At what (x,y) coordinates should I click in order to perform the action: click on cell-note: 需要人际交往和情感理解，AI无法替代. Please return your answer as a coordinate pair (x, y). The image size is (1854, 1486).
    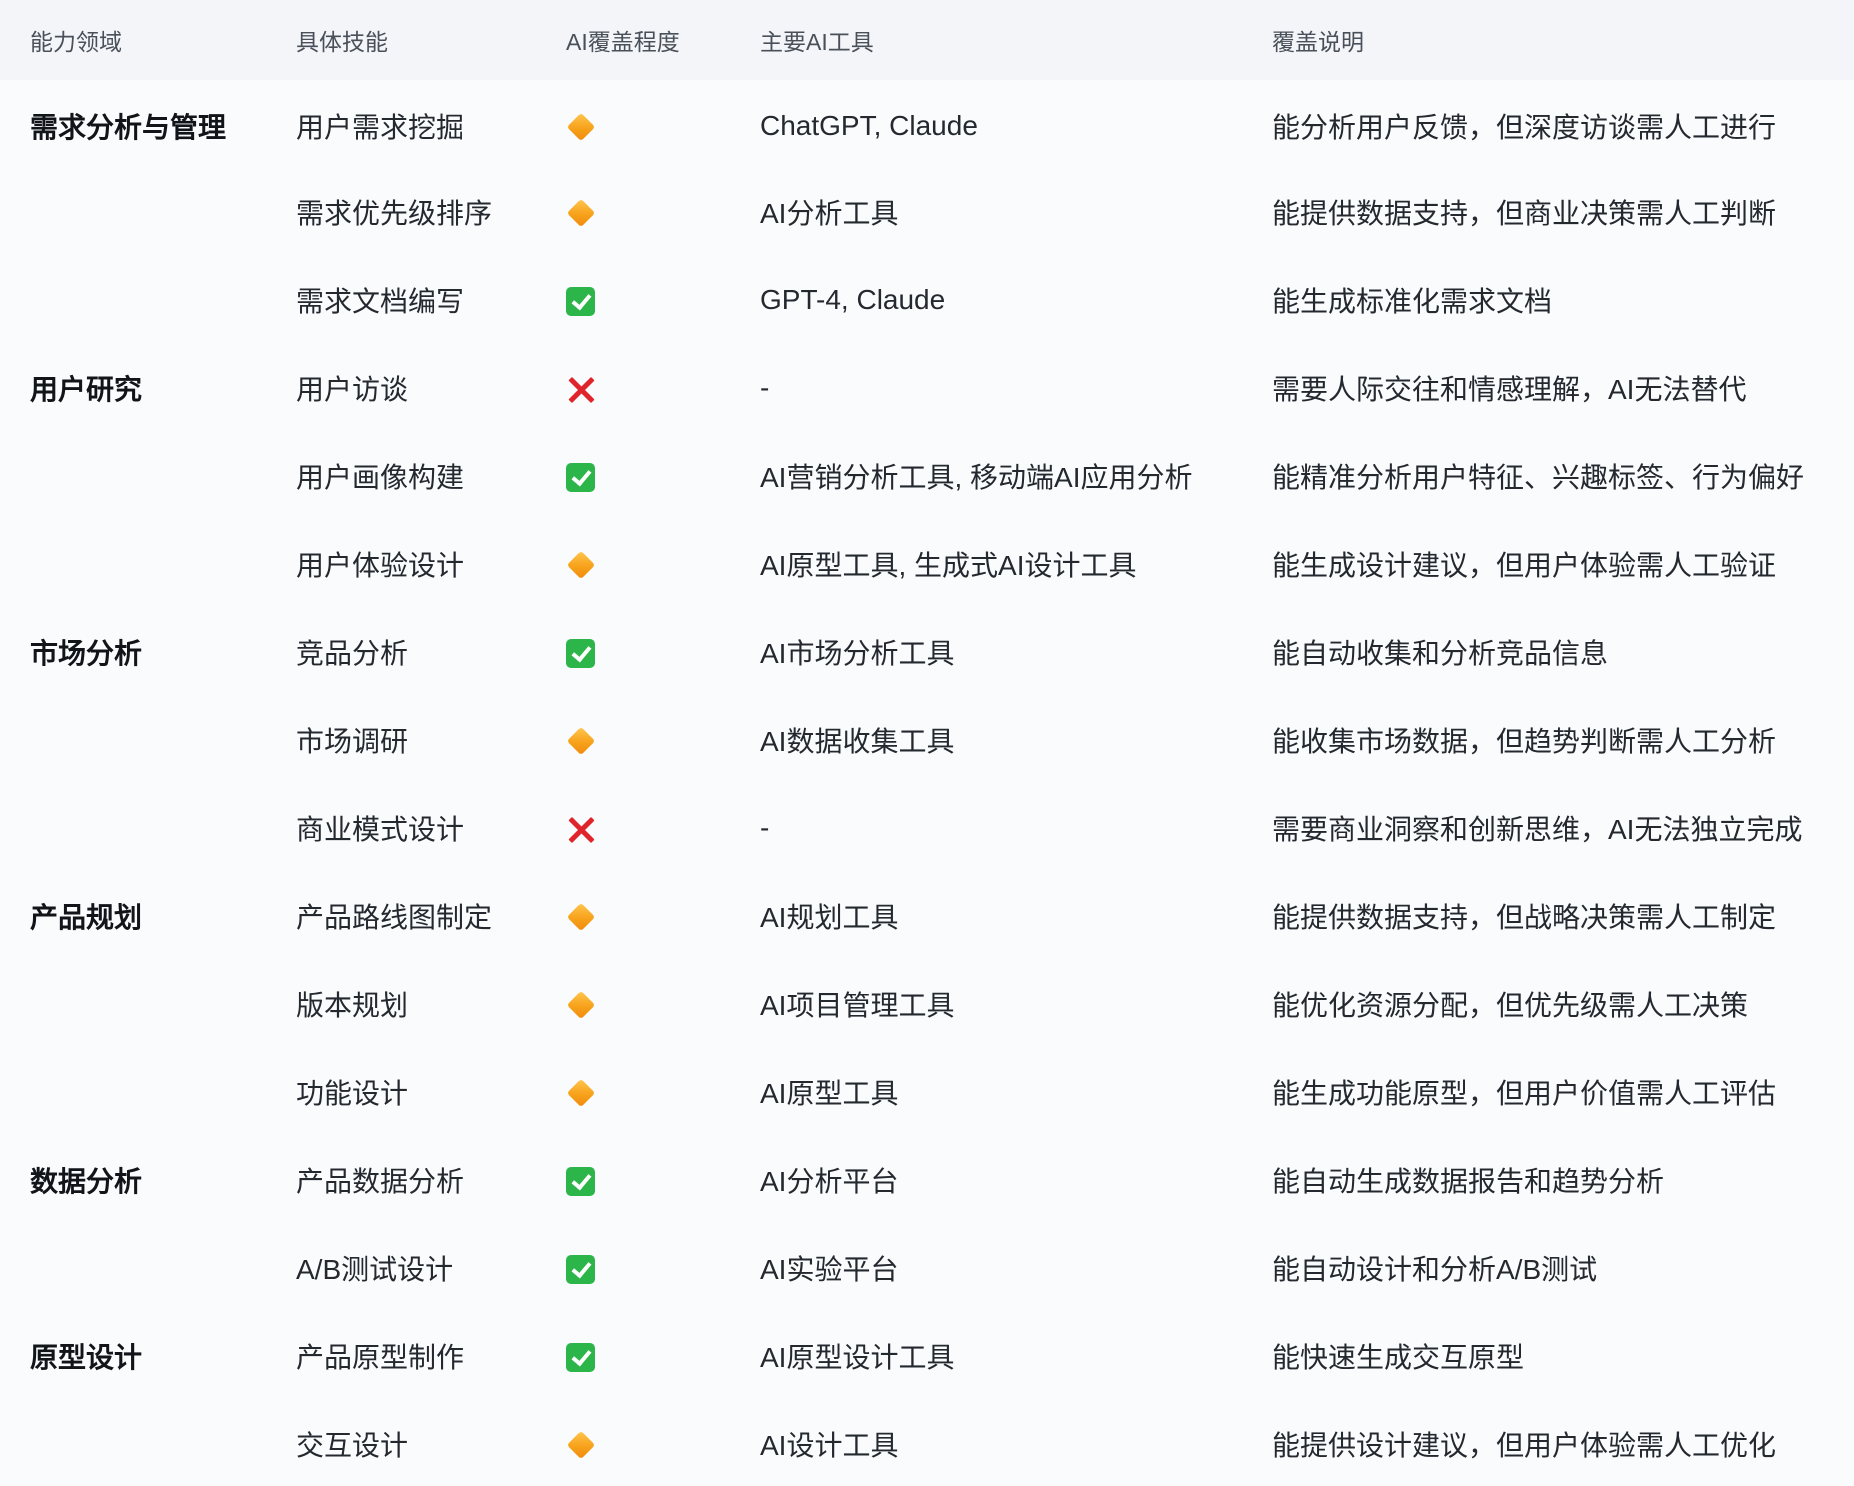
    Looking at the image, I should click on (1509, 389).